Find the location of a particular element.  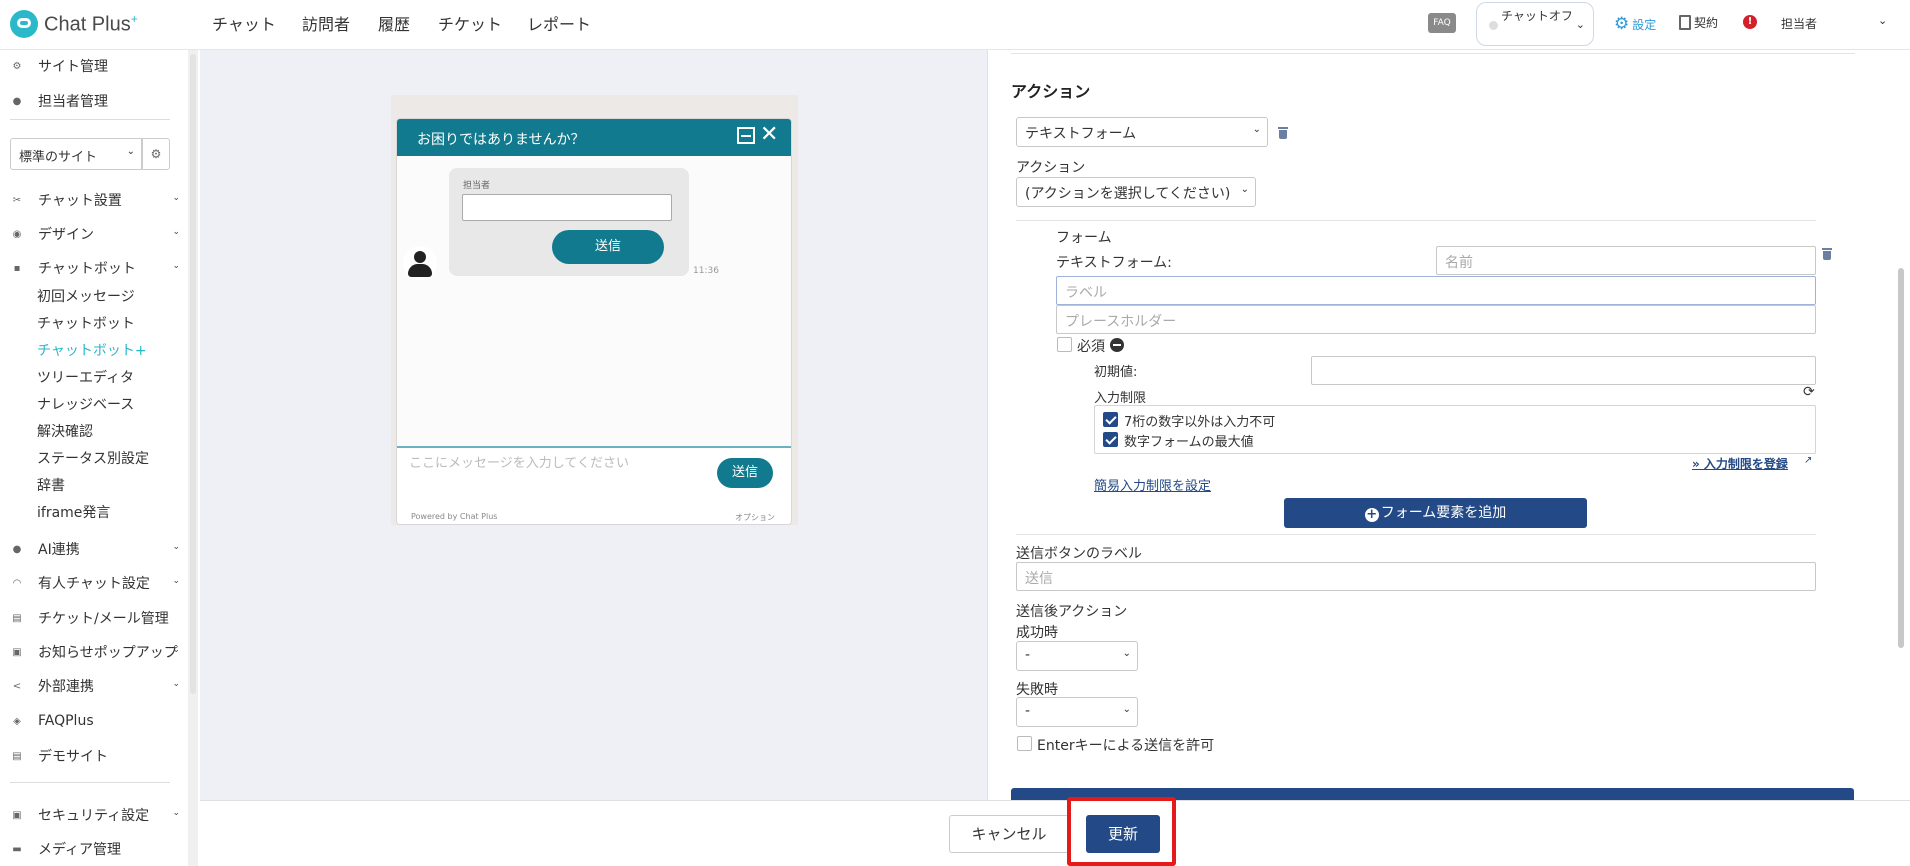

shield-icon: ◈ is located at coordinates (17, 721).